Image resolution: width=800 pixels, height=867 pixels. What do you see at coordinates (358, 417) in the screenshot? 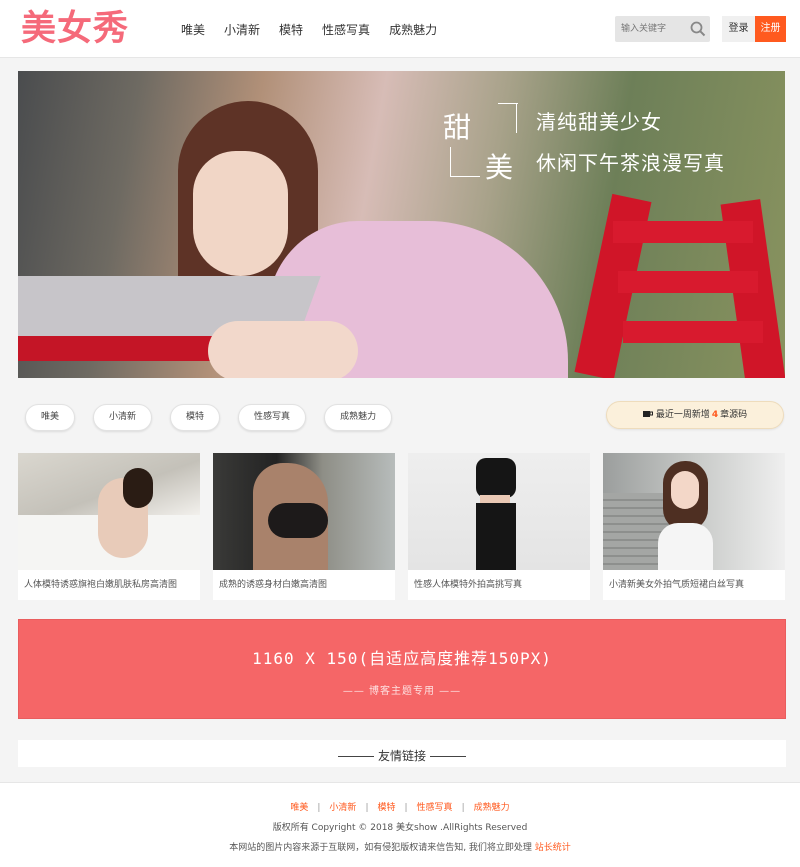
I see `tag-chengshu: 成熟魅力` at bounding box center [358, 417].